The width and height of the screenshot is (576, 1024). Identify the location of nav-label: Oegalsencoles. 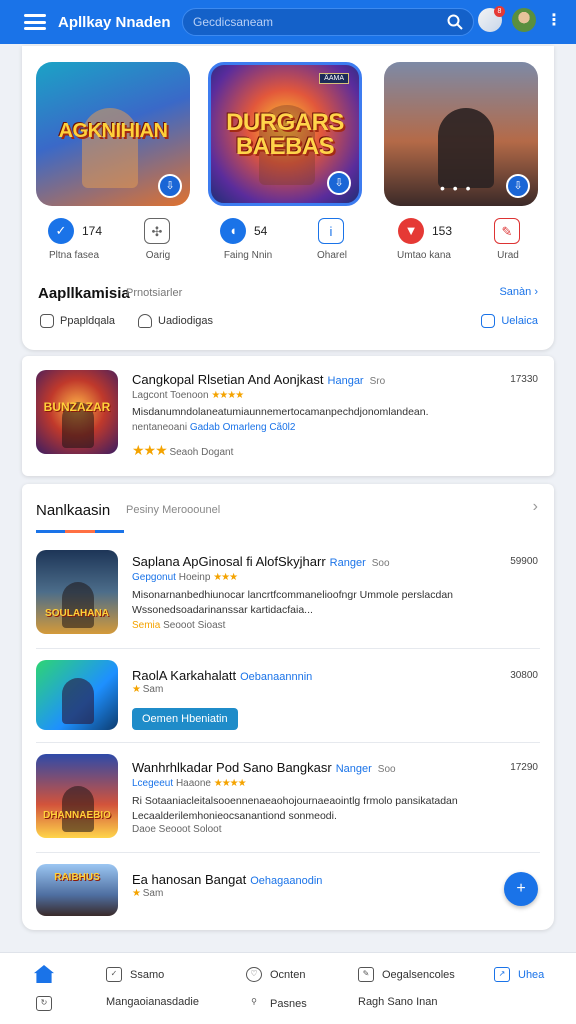
(418, 974).